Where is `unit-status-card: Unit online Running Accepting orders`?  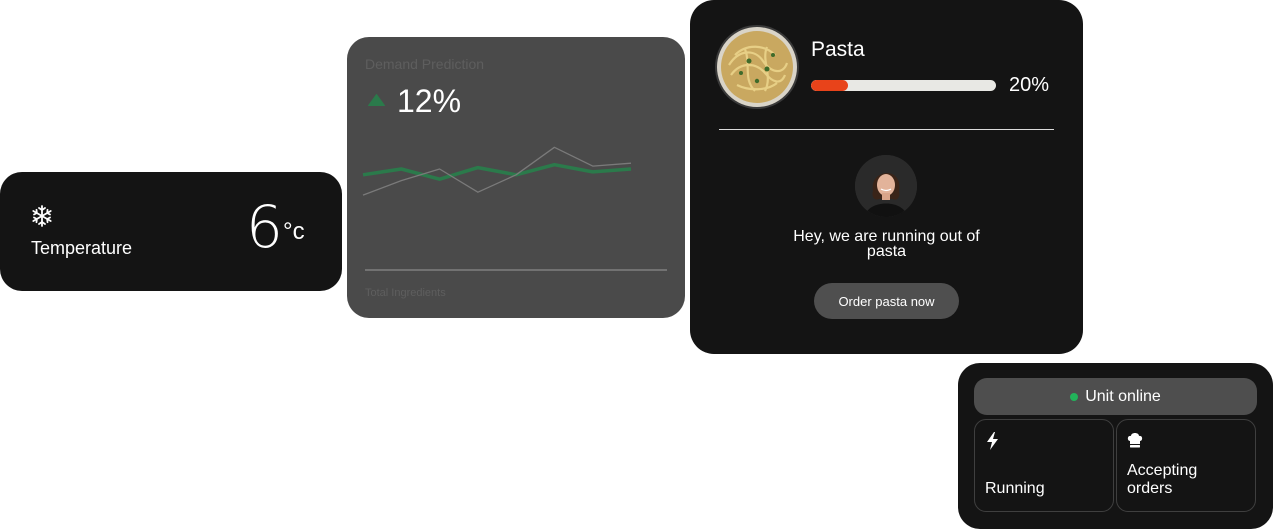
unit-status-card: Unit online Running Accepting orders is located at coordinates (1115, 446).